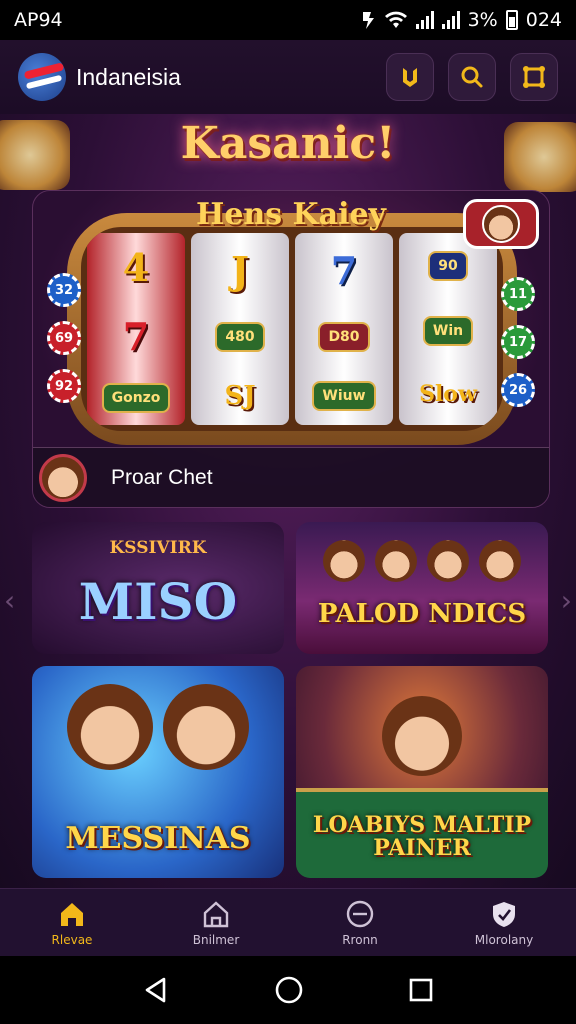  What do you see at coordinates (518, 294) in the screenshot?
I see `chip-right: 11` at bounding box center [518, 294].